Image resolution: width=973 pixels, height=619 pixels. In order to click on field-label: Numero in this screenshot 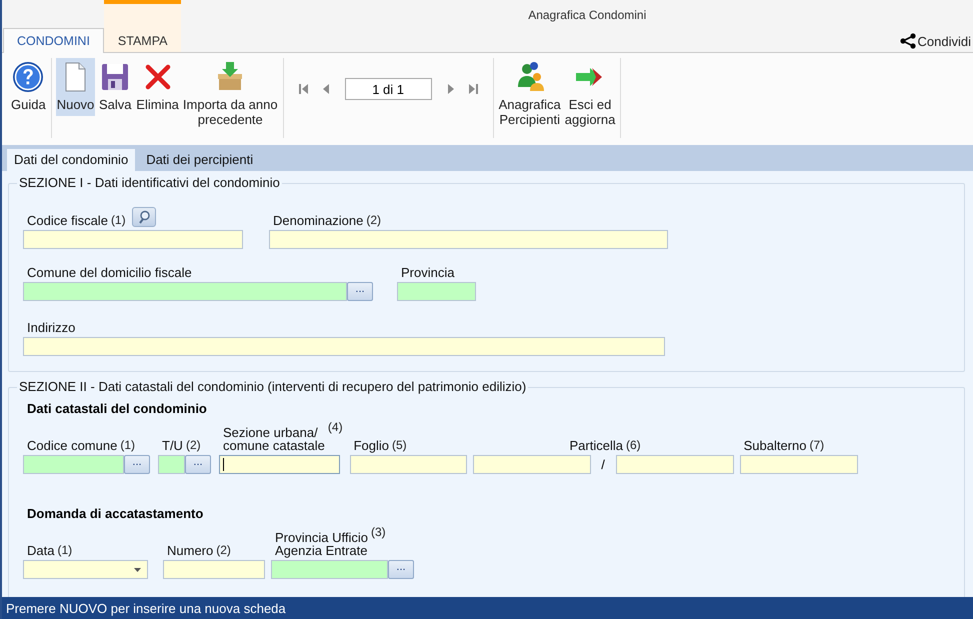, I will do `click(190, 550)`.